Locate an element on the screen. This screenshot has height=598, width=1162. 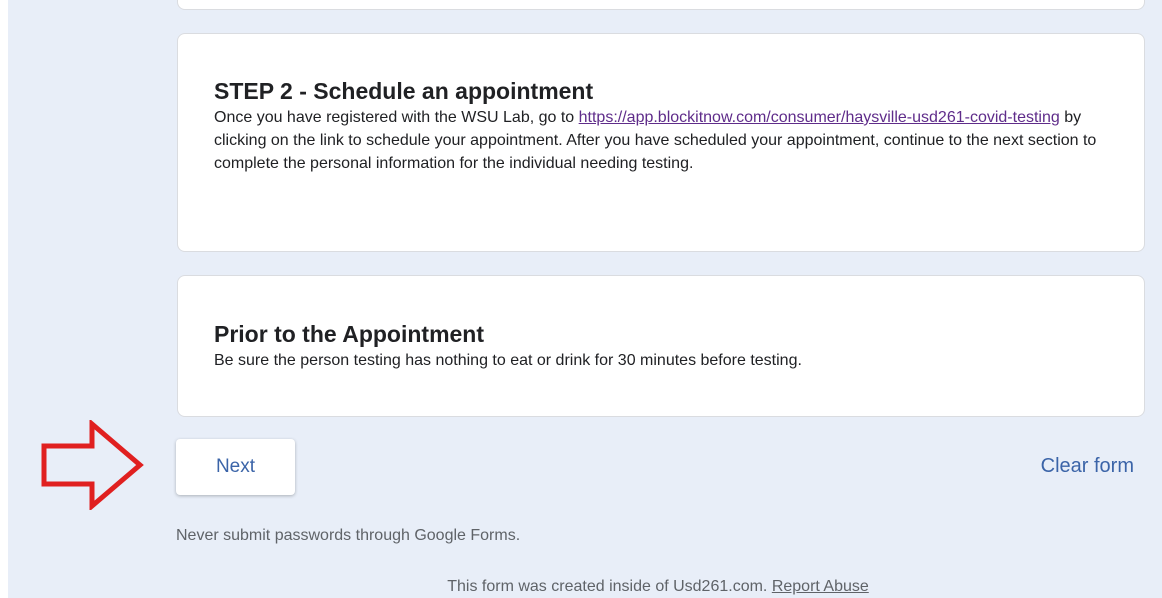
next-button: Next is located at coordinates (235, 467).